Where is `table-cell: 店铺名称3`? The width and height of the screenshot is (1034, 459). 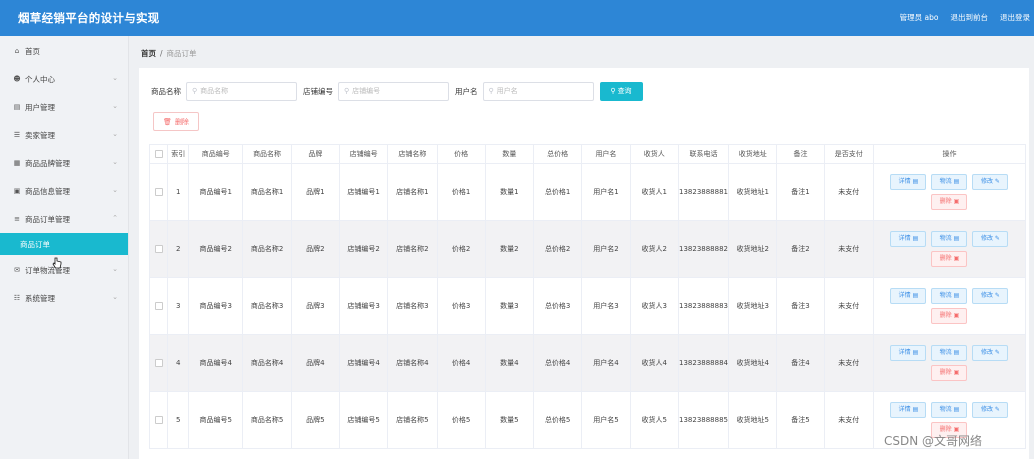
table-cell: 店铺名称3 is located at coordinates (412, 306).